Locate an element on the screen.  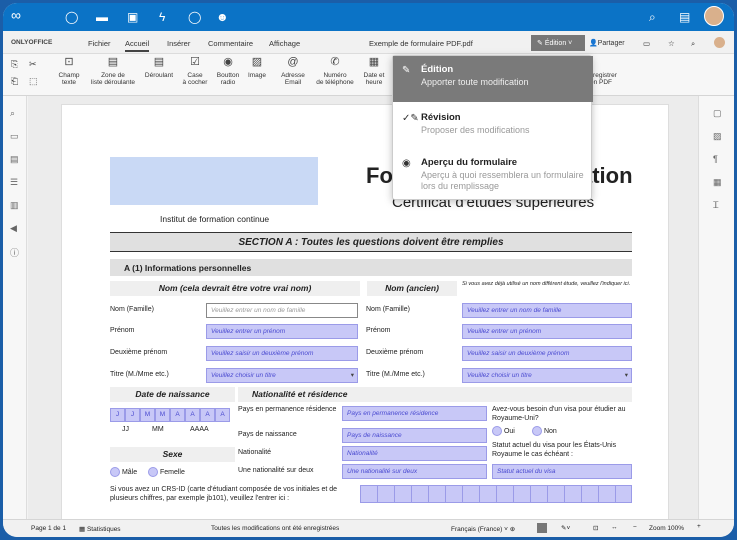
zoom-level: Zoom 100% is located at coordinates (667, 528).